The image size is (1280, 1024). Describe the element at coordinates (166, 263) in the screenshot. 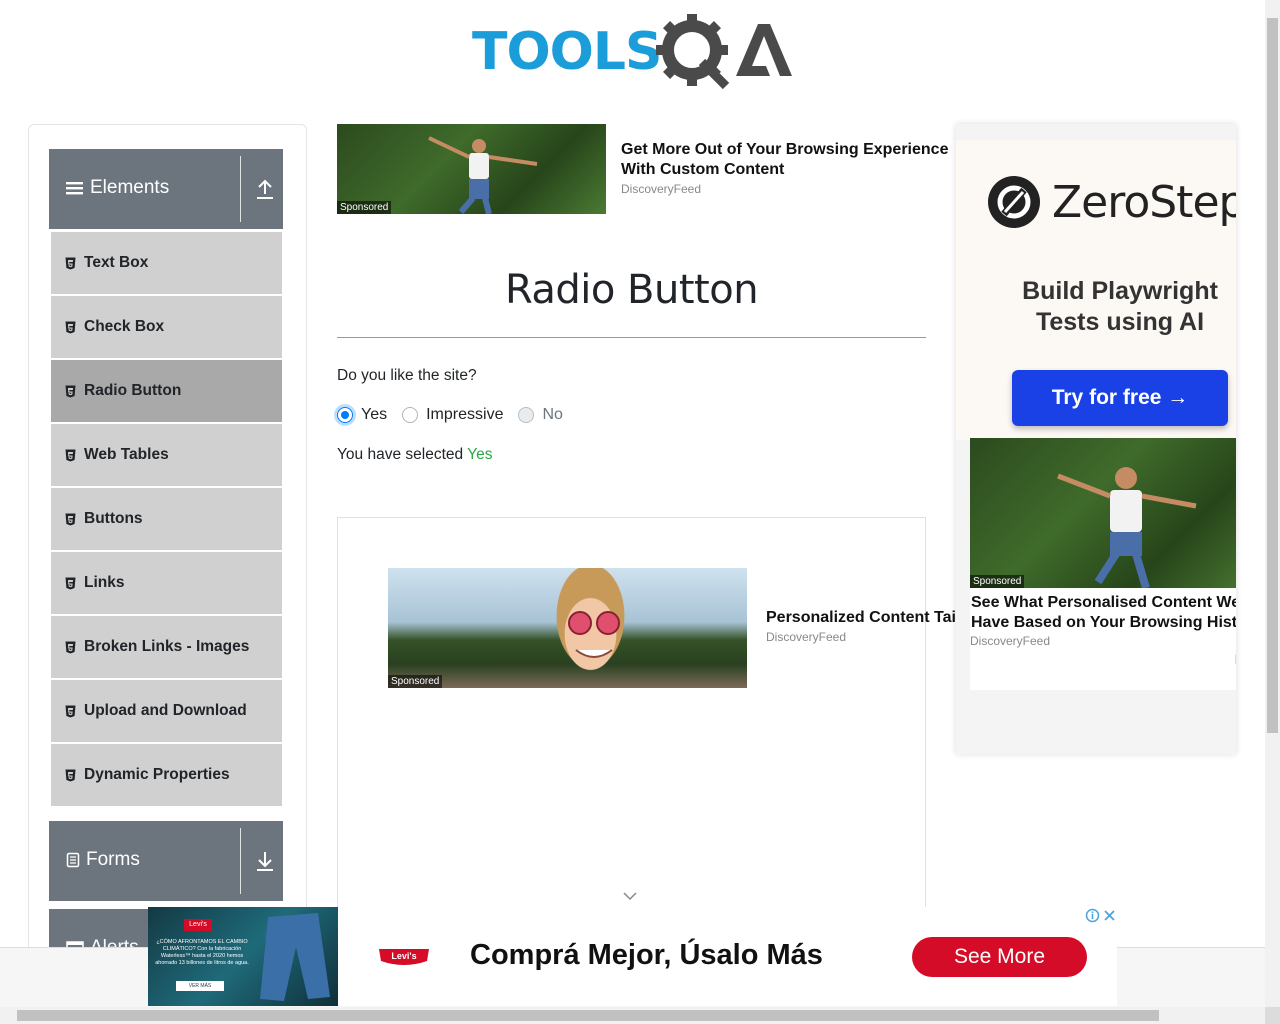

I see `sidebar-item-text-box: Text Box` at that location.